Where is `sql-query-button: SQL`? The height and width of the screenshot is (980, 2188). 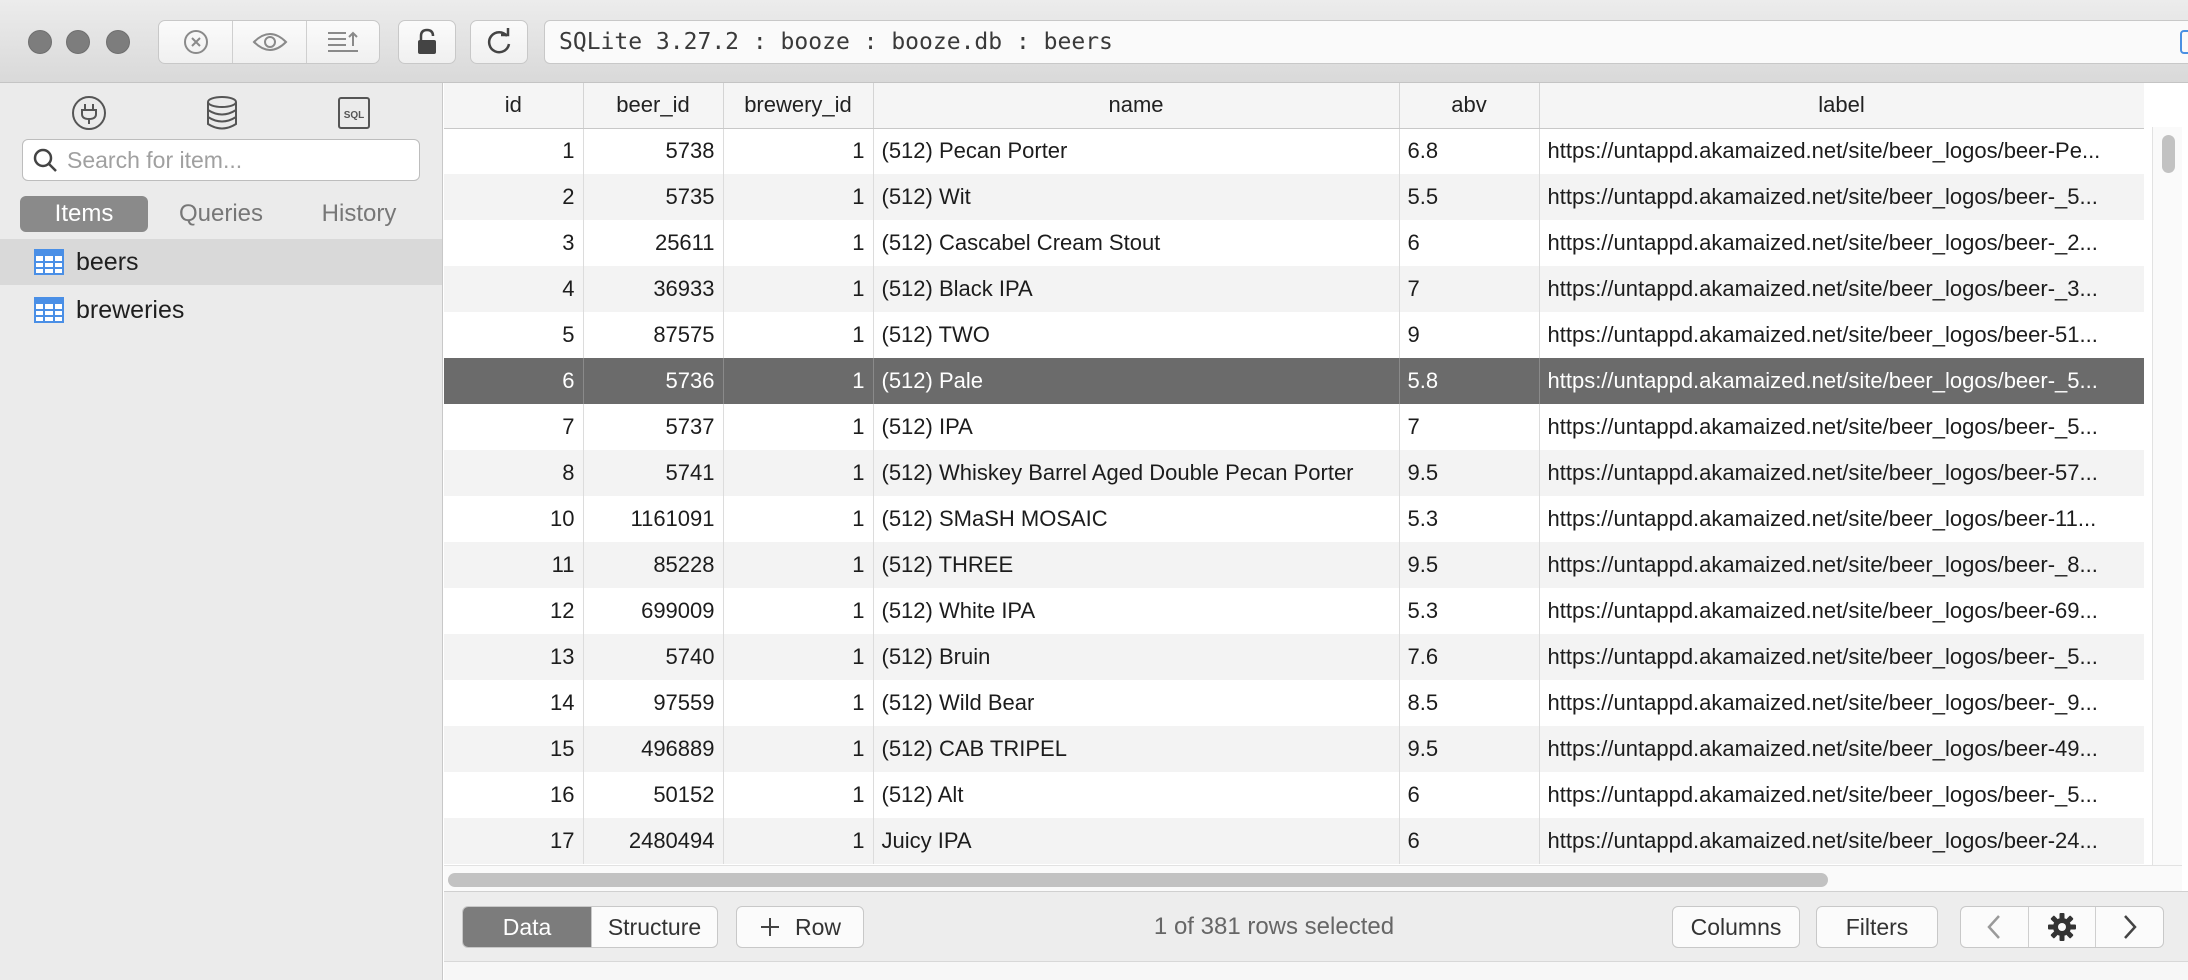 sql-query-button: SQL is located at coordinates (354, 113).